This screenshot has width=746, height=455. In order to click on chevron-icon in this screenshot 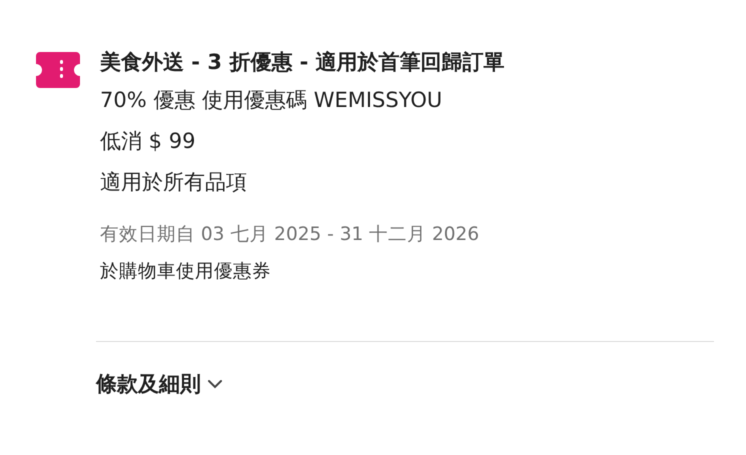, I will do `click(215, 384)`.